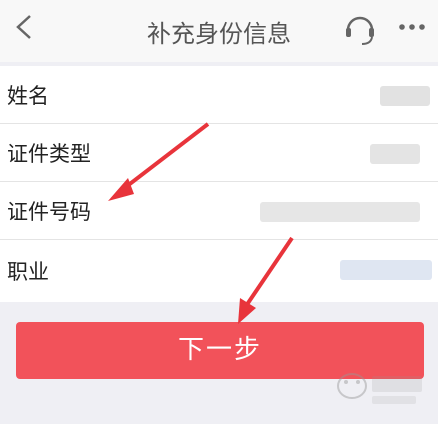  What do you see at coordinates (219, 211) in the screenshot?
I see `form-row-id-number: 证件号码` at bounding box center [219, 211].